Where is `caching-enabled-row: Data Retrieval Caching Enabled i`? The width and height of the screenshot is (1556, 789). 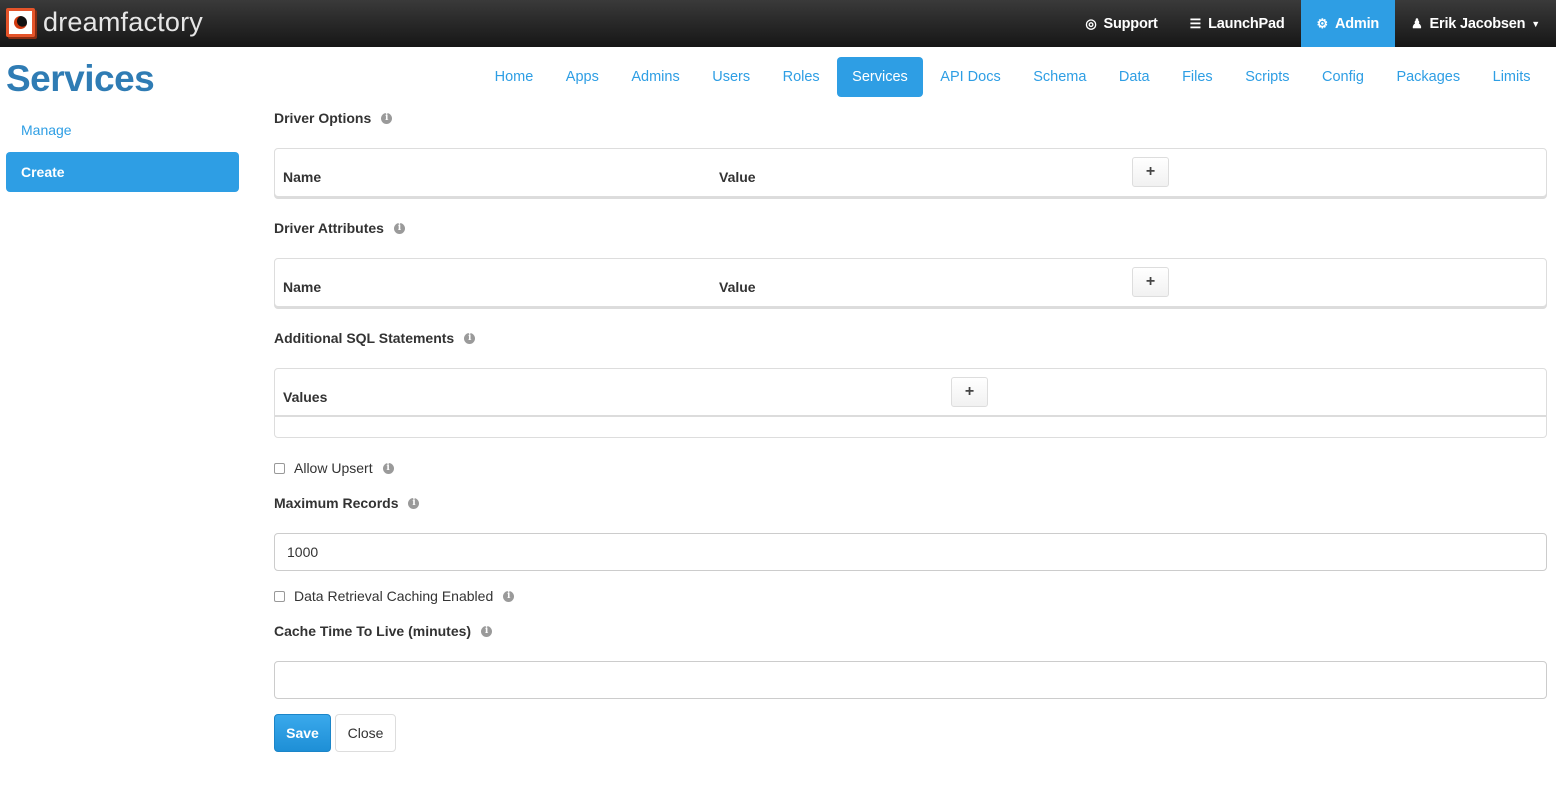 caching-enabled-row: Data Retrieval Caching Enabled i is located at coordinates (394, 596).